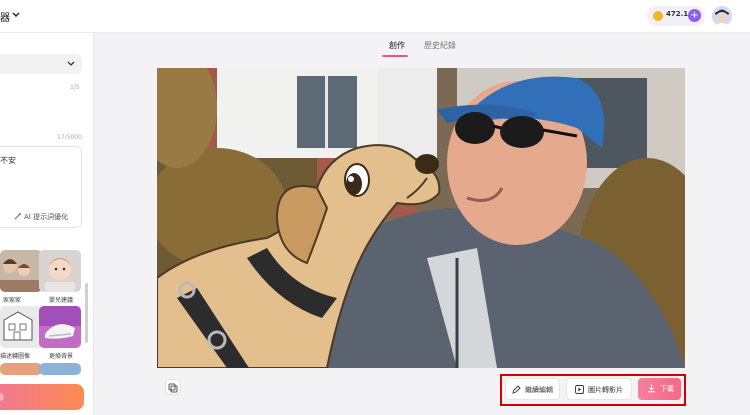 The width and height of the screenshot is (750, 415). What do you see at coordinates (539, 390) in the screenshot?
I see `continue-edit-label: 繼續編輯` at bounding box center [539, 390].